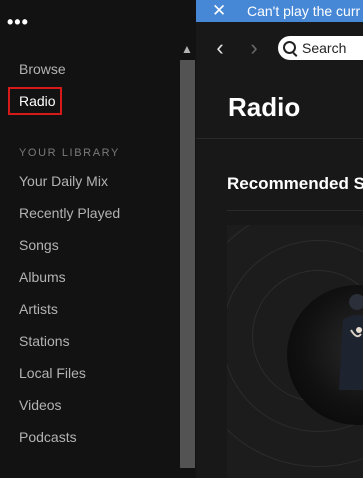 The width and height of the screenshot is (363, 478). What do you see at coordinates (187, 264) in the screenshot?
I see `scrollbar-thumb` at bounding box center [187, 264].